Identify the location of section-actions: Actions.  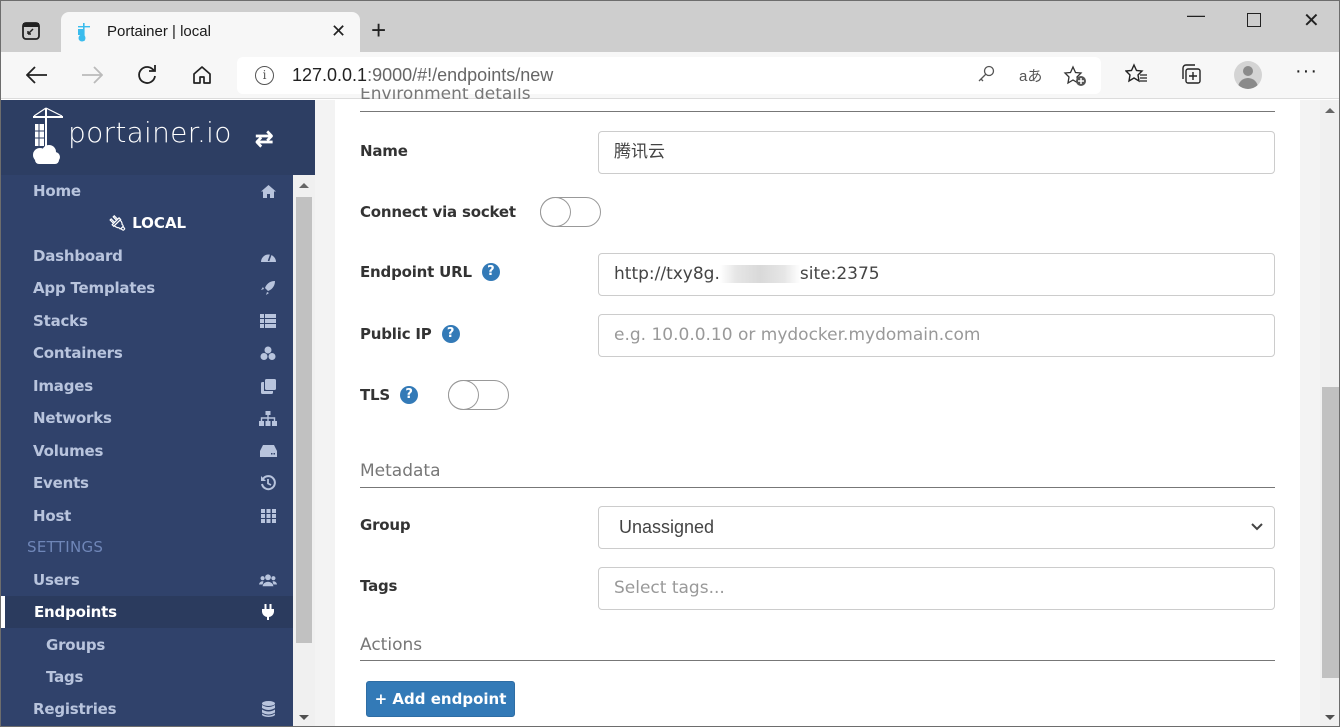
(817, 648).